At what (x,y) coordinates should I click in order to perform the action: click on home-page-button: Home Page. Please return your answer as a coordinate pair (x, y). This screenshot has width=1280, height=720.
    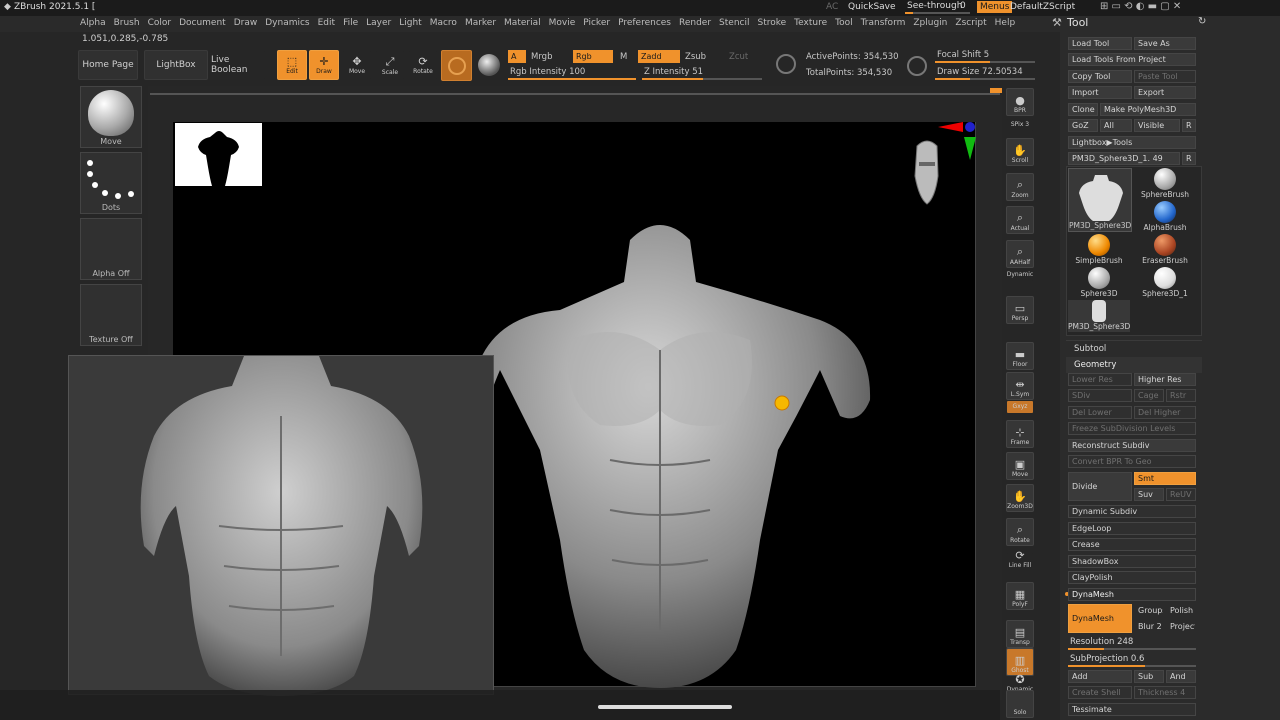
    Looking at the image, I should click on (108, 65).